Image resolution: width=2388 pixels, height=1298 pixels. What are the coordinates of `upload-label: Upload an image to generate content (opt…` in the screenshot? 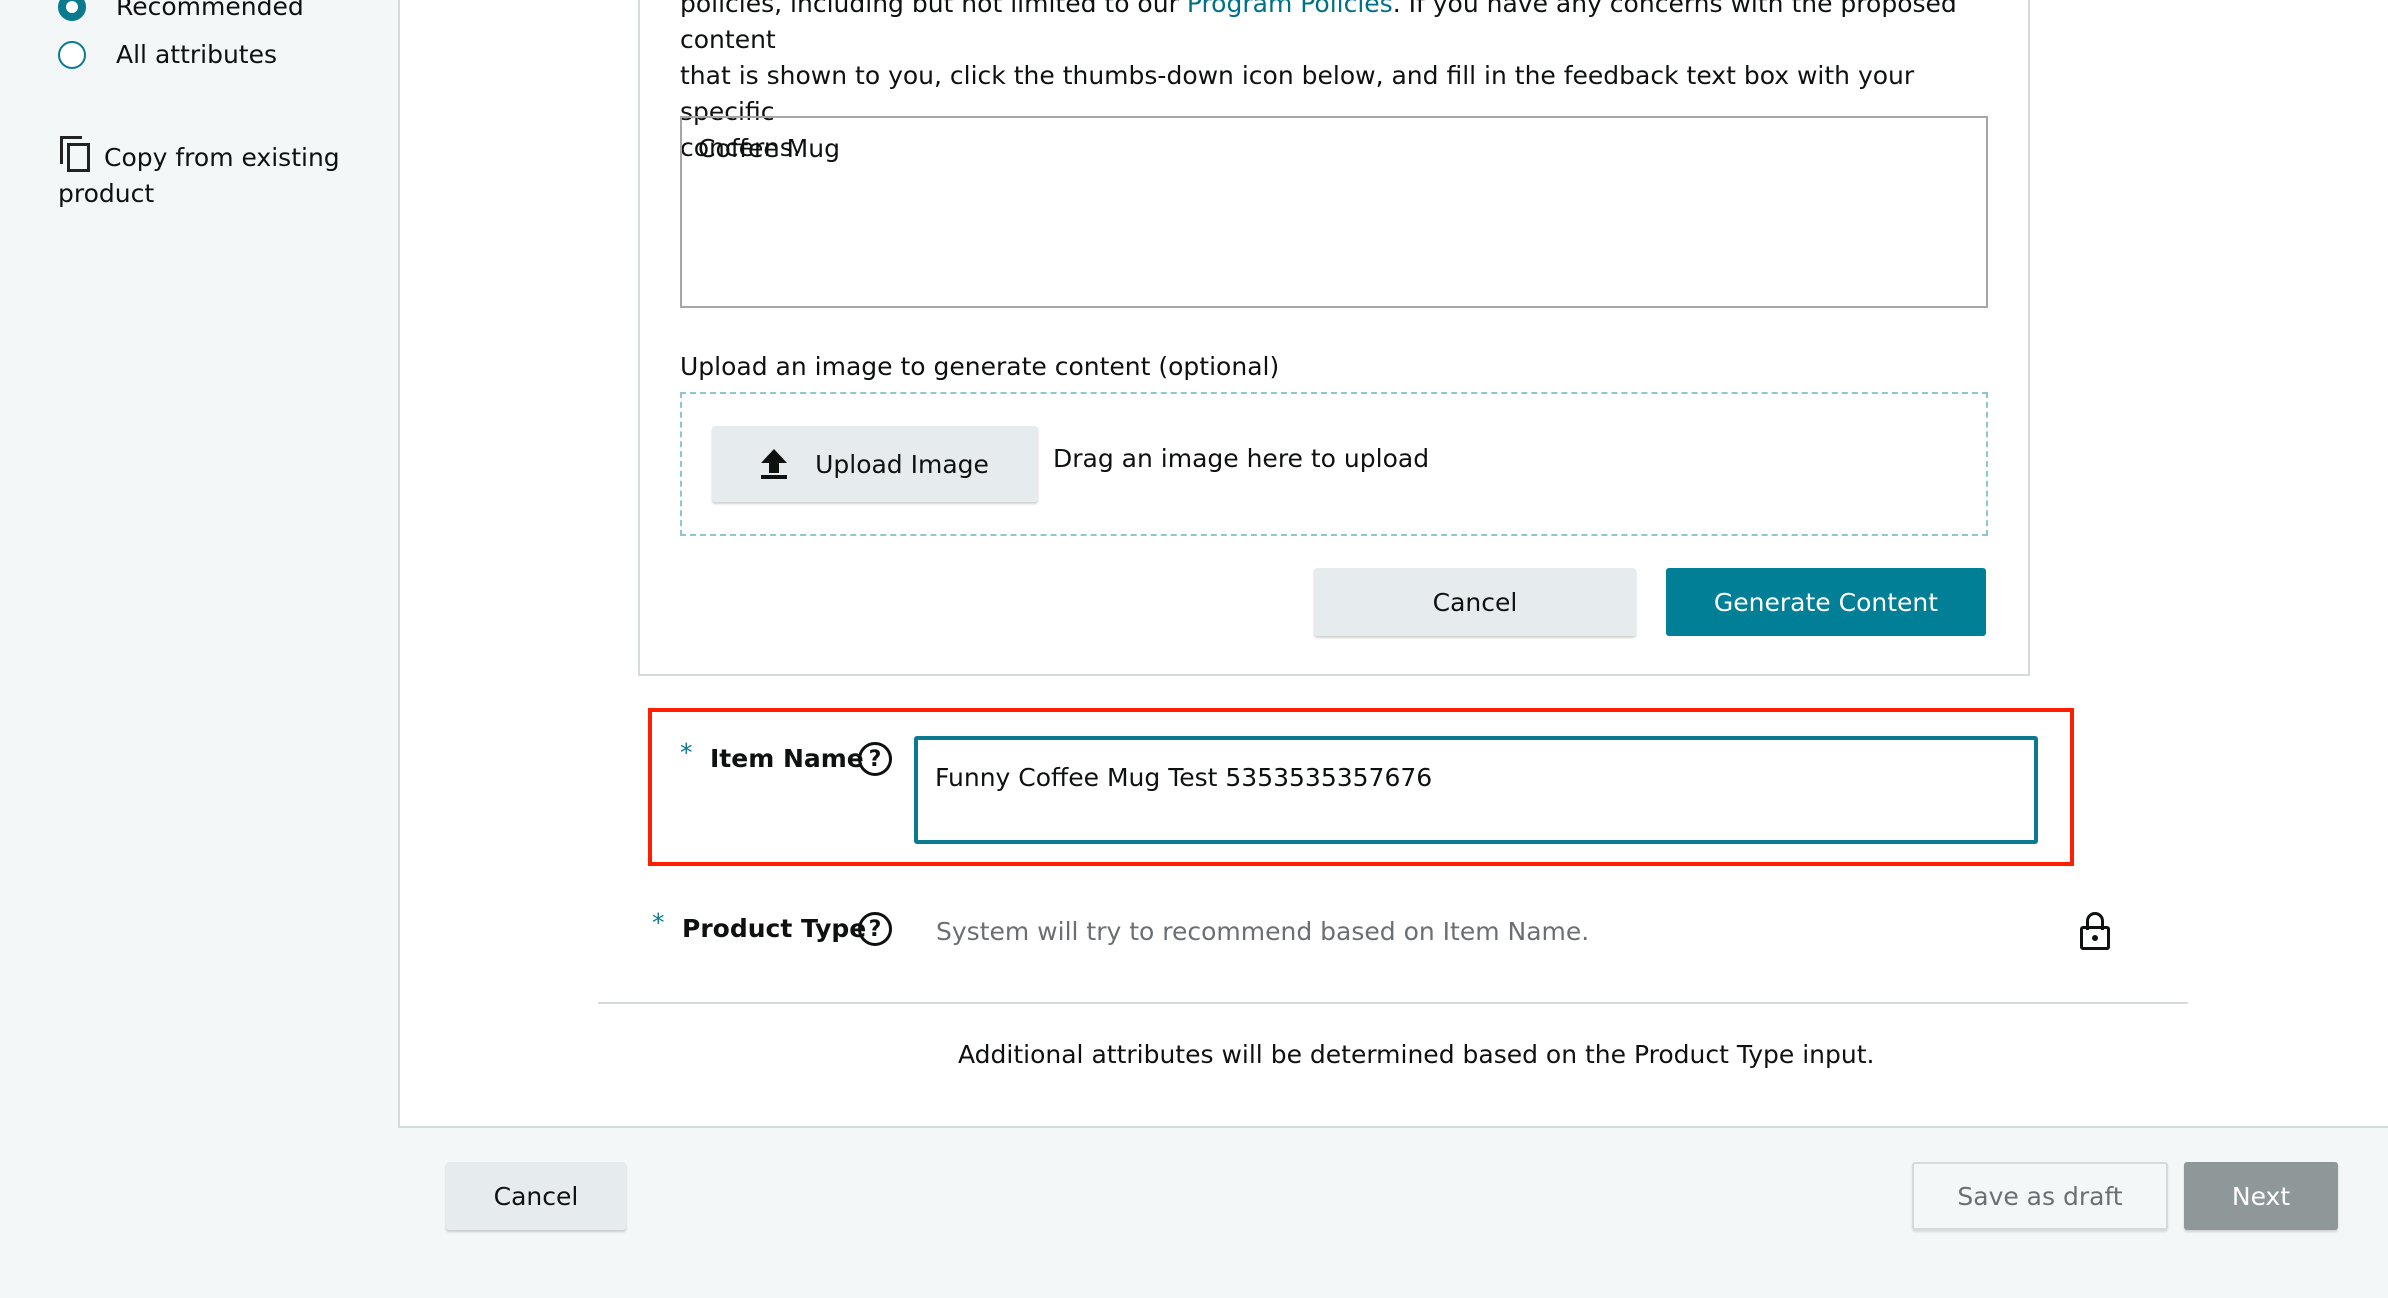 It's located at (980, 366).